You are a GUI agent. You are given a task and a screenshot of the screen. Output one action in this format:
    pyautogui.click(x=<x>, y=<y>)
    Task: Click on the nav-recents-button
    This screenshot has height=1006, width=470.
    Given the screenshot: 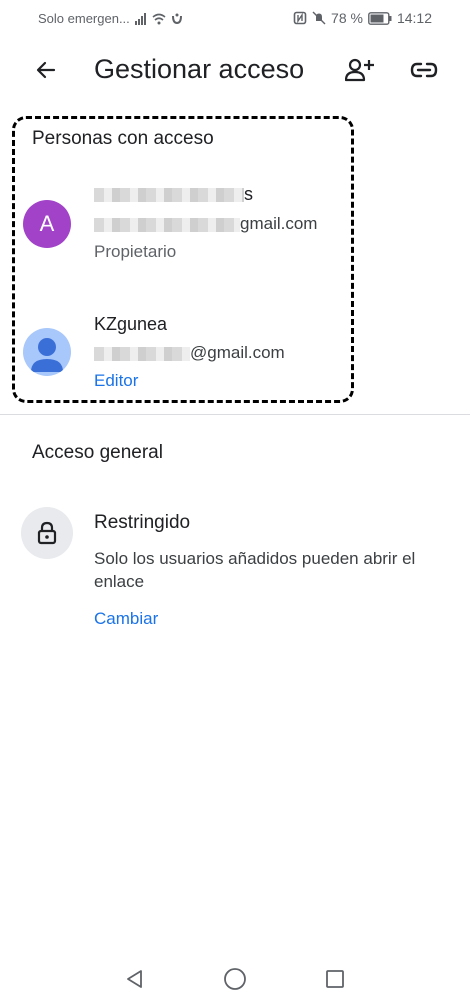 What is the action you would take?
    pyautogui.click(x=335, y=979)
    